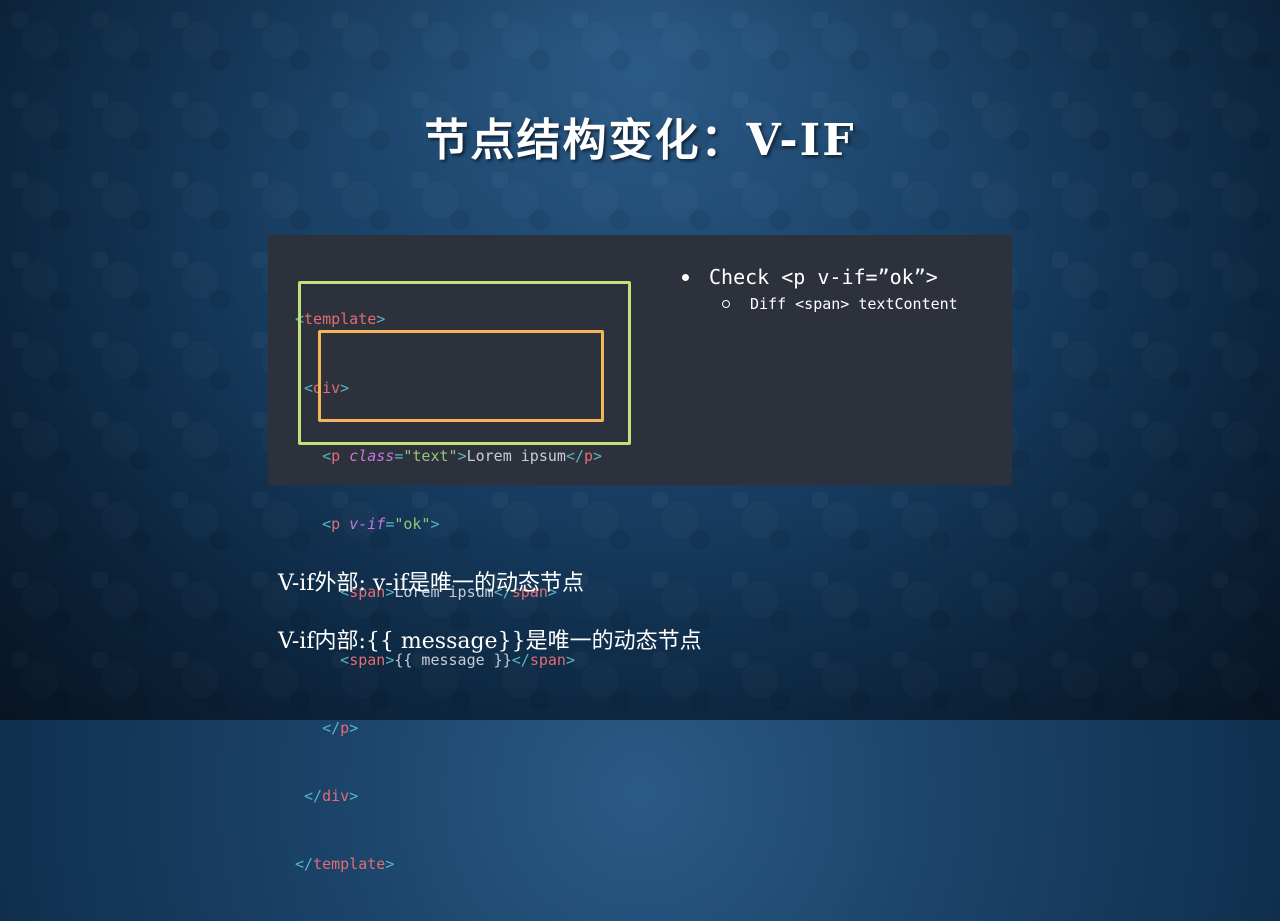 The image size is (1280, 921). I want to click on body-line-1: V-if外部: v-if是唯一的动态节点, so click(431, 583).